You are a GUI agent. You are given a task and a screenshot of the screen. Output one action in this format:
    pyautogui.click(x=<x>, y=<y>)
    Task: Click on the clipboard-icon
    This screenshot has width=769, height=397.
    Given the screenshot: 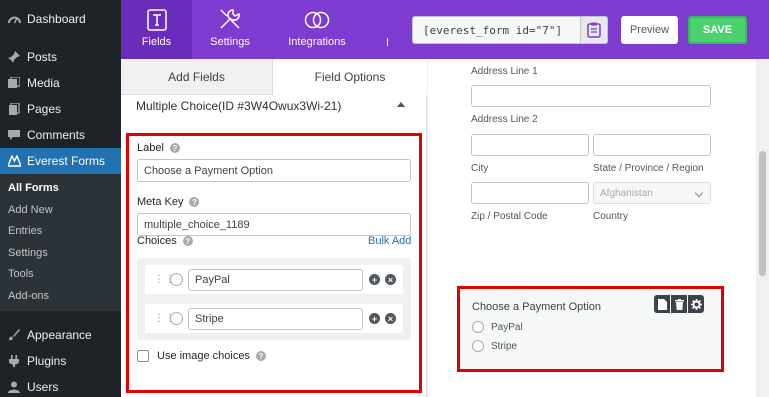 What is the action you would take?
    pyautogui.click(x=594, y=30)
    